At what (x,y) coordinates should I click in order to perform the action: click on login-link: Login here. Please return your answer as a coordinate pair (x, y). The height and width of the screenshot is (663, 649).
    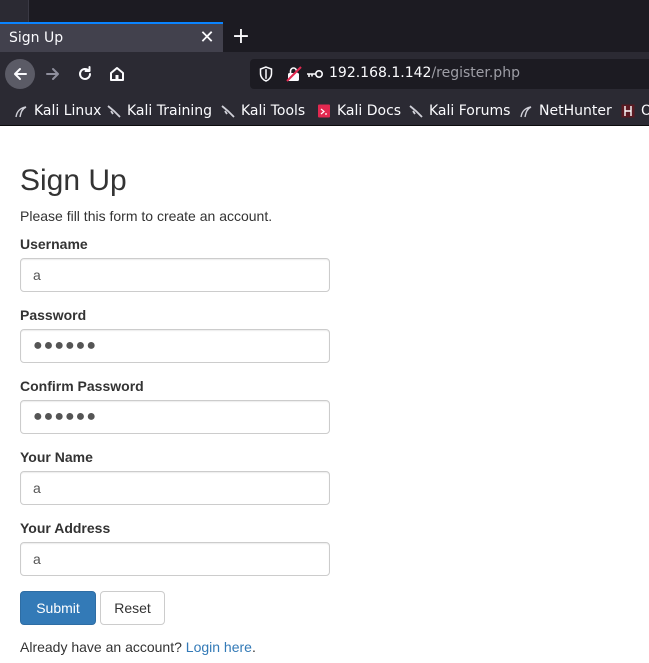
    Looking at the image, I should click on (219, 647).